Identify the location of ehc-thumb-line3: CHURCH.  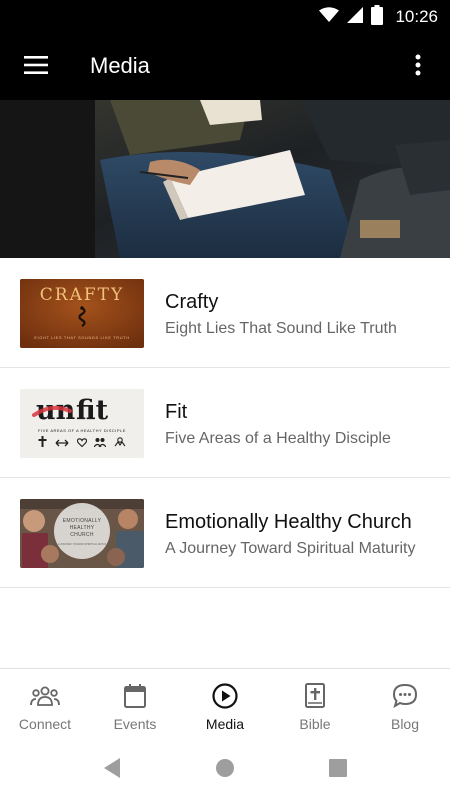
(82, 535).